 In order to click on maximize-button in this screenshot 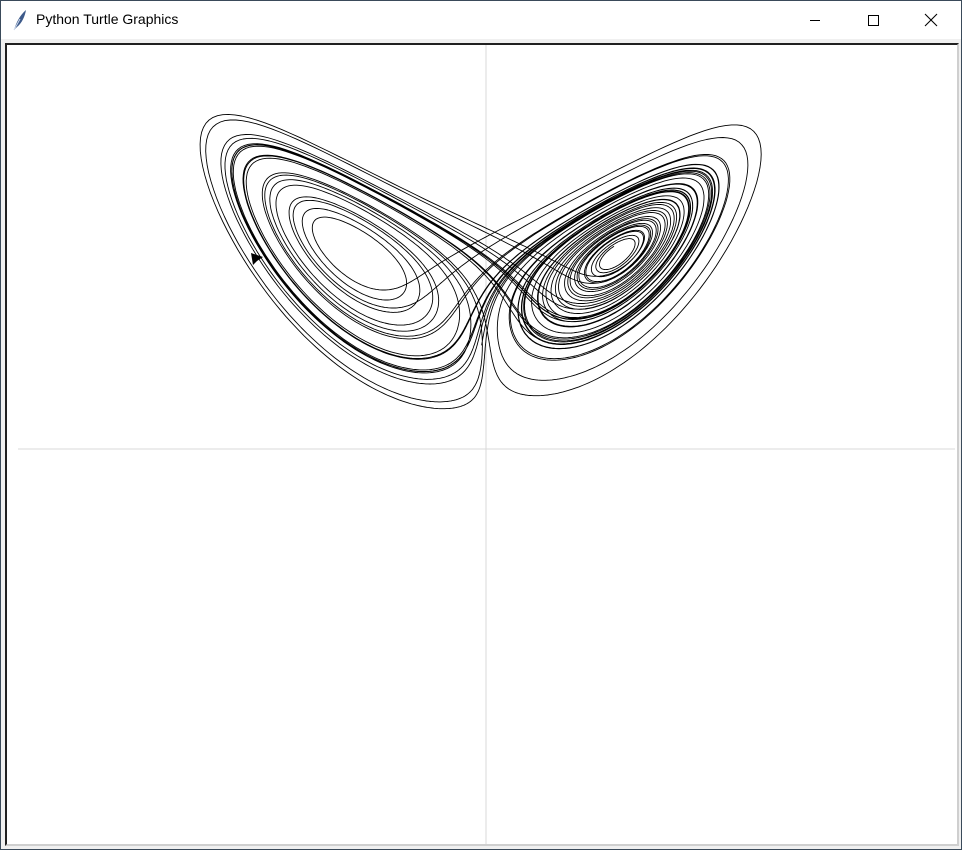, I will do `click(873, 20)`.